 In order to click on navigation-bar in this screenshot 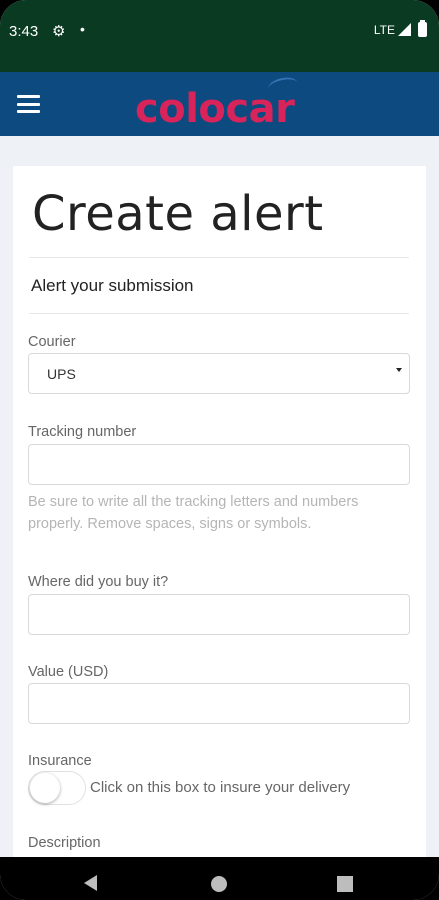, I will do `click(219, 878)`.